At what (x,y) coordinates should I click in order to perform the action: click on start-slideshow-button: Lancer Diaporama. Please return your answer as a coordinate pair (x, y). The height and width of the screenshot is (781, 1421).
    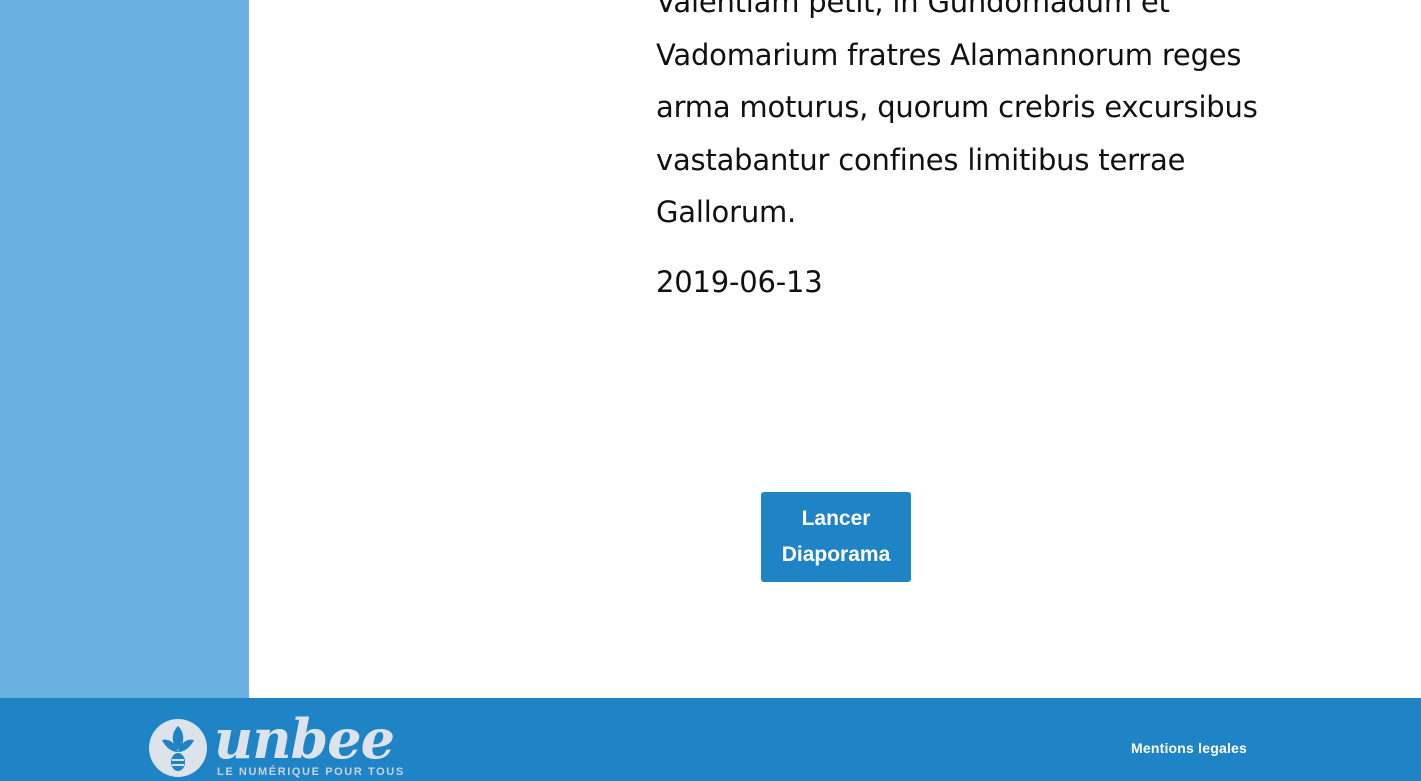
    Looking at the image, I should click on (836, 537).